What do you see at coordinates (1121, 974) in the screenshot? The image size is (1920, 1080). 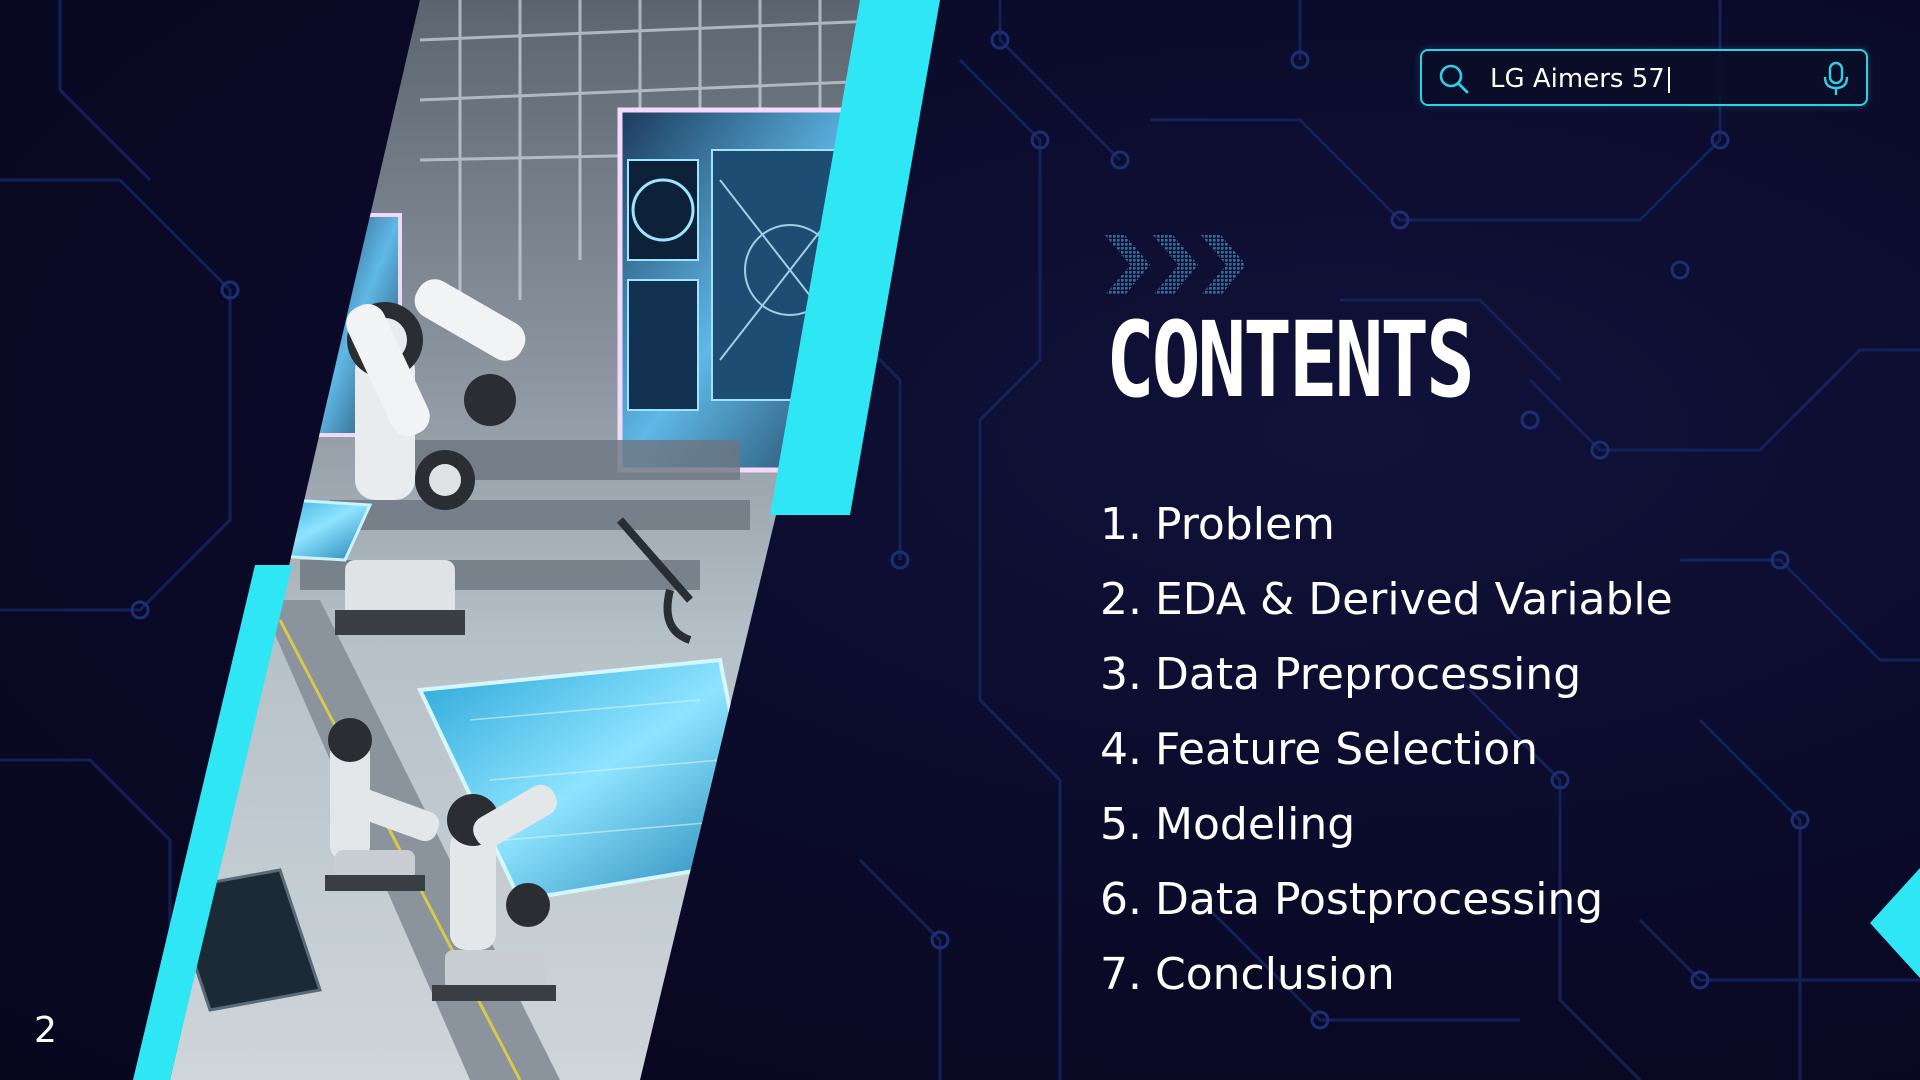 I see `list-item-number: 7.` at bounding box center [1121, 974].